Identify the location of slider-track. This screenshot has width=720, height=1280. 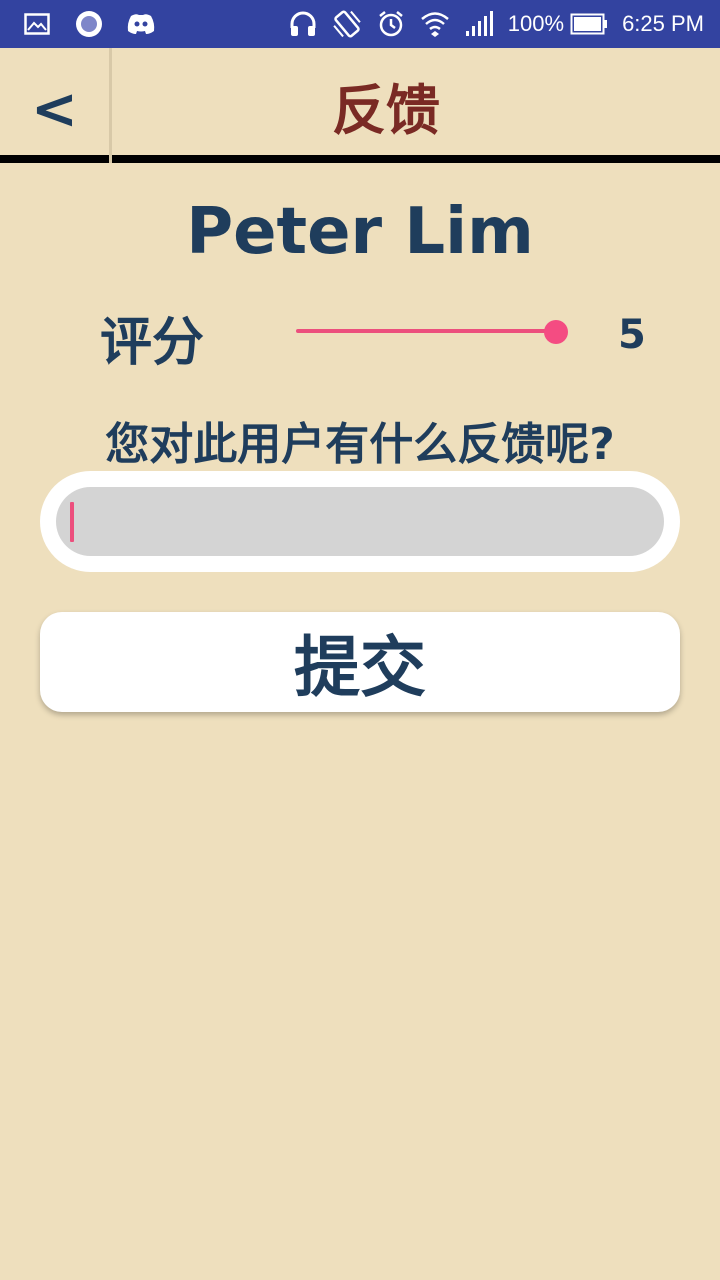
(424, 331).